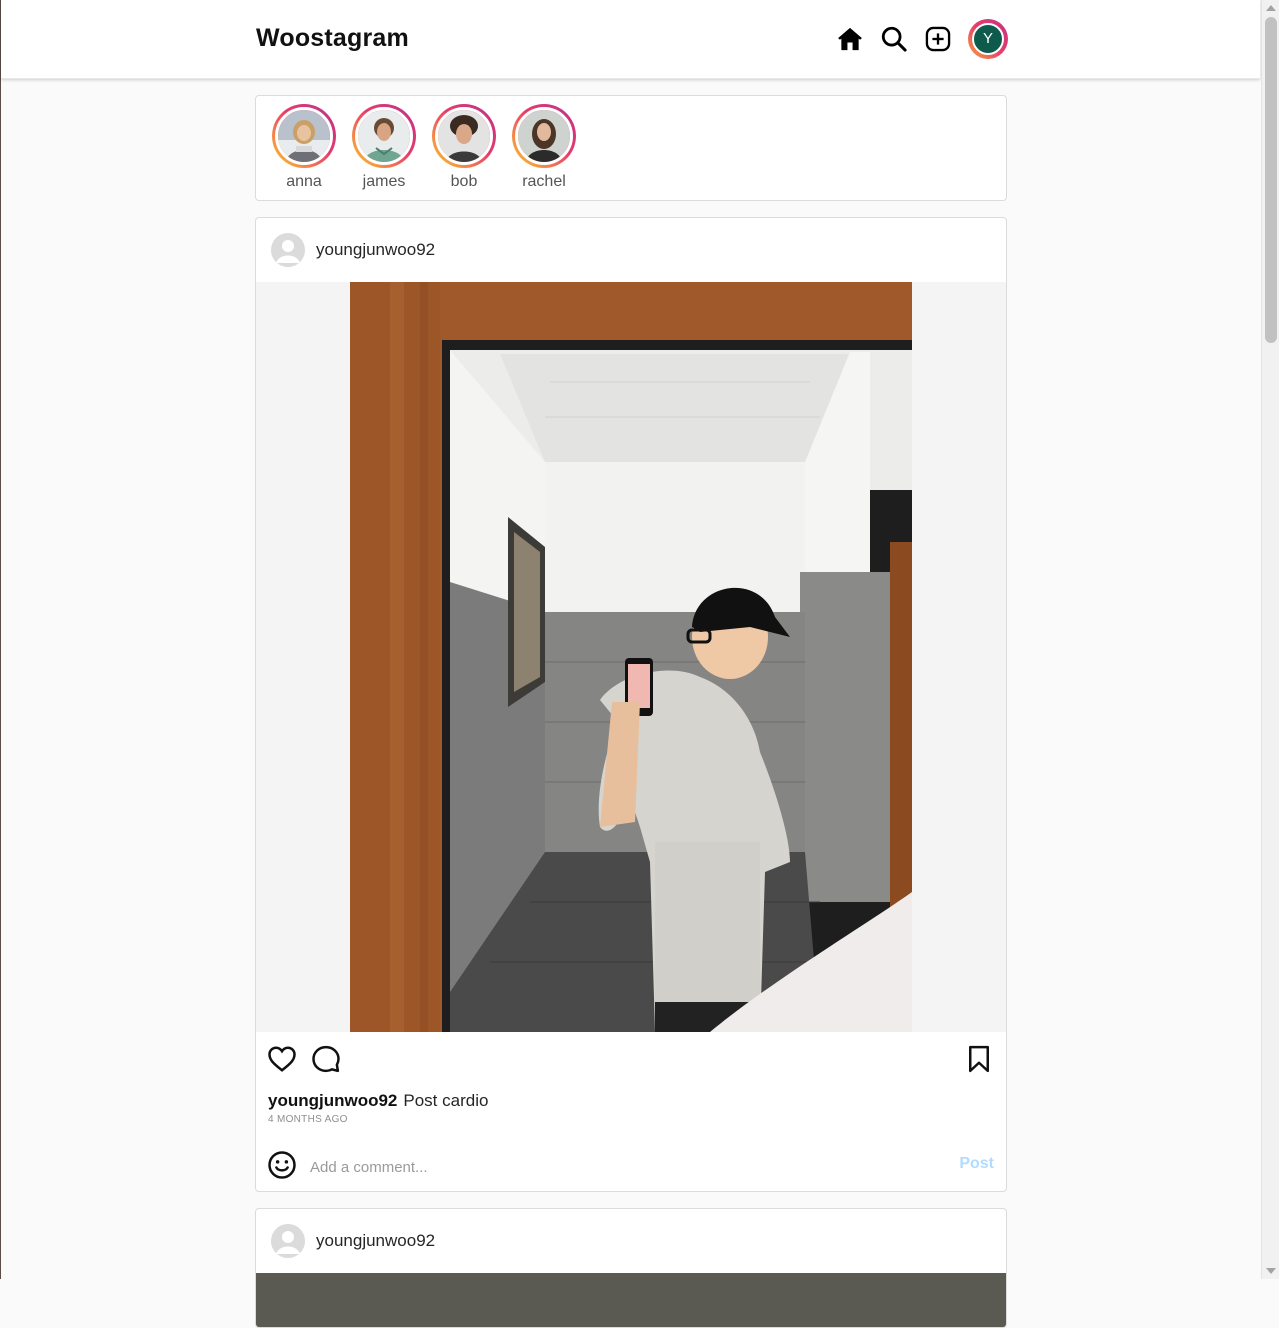  Describe the element at coordinates (464, 181) in the screenshot. I see `story-username: bob` at that location.